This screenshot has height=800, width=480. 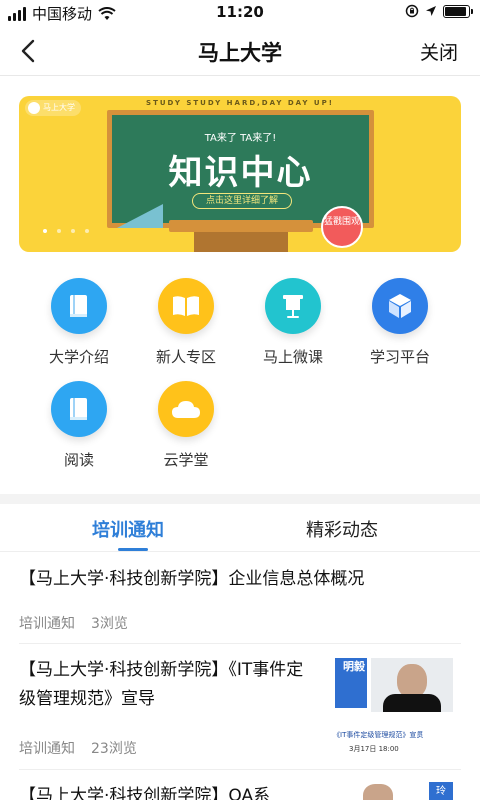 I want to click on navigation-bar: 马上大学 关闭, so click(x=240, y=51).